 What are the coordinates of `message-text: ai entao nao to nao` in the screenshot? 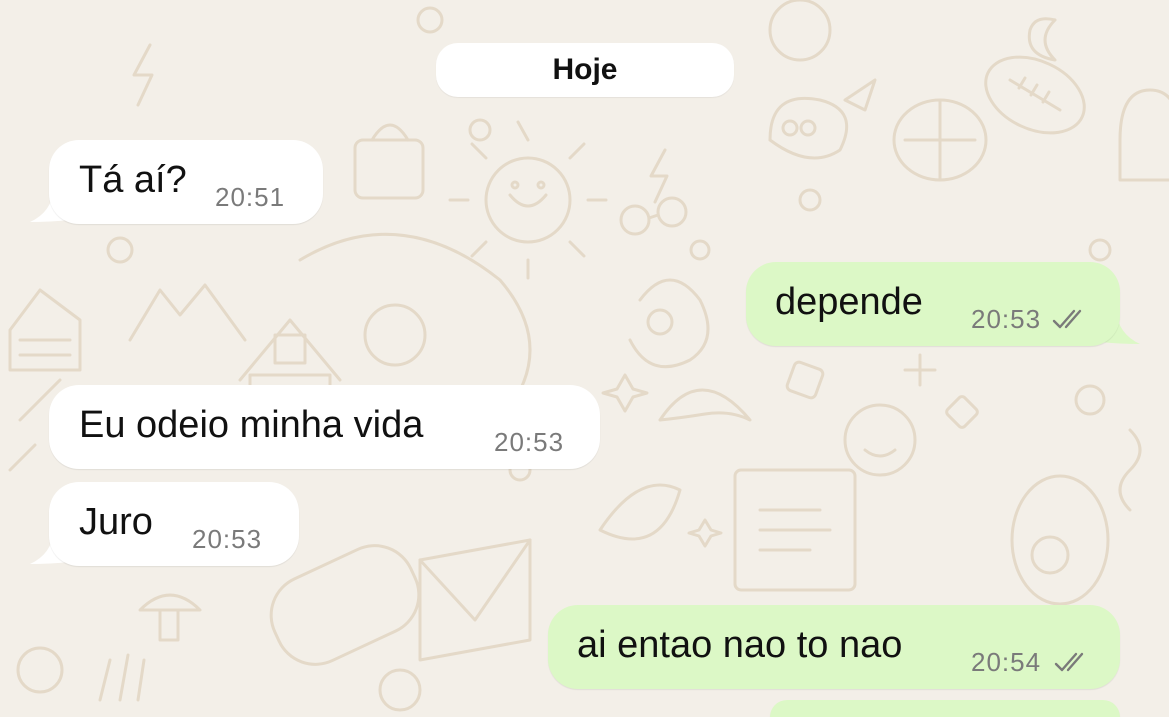 It's located at (740, 645).